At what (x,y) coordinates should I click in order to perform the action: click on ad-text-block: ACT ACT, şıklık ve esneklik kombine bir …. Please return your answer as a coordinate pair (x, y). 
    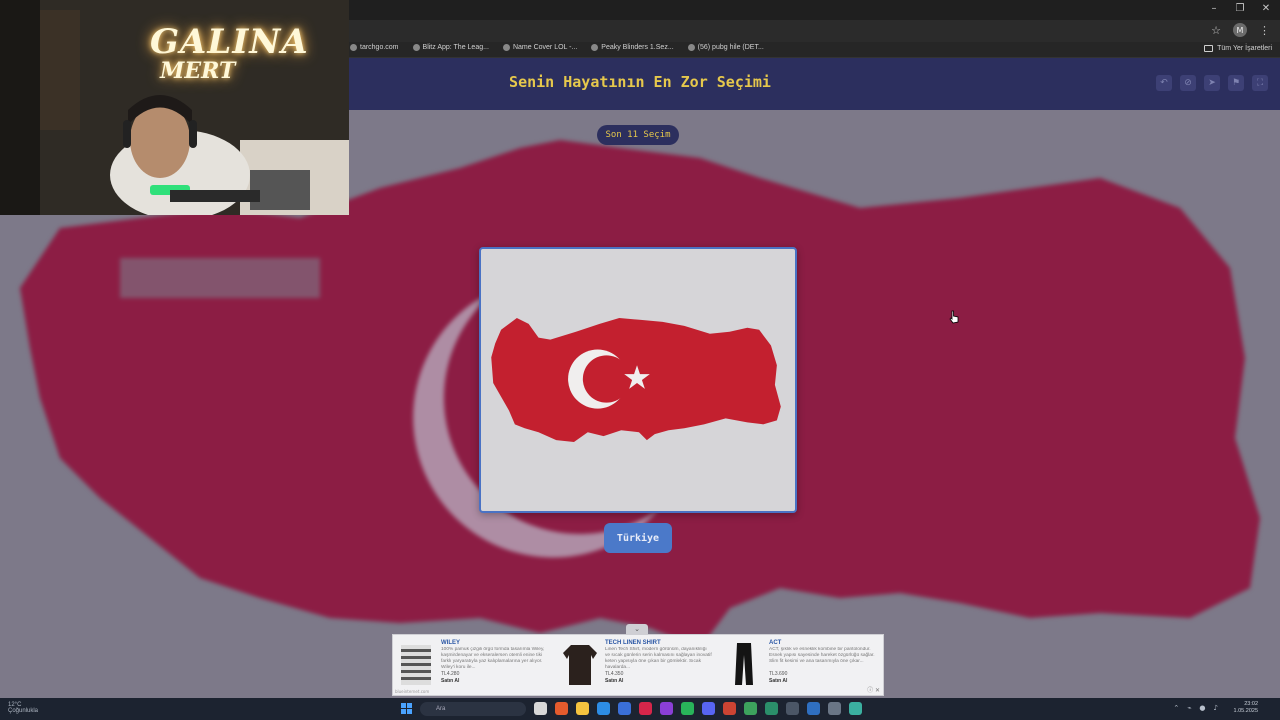
    Looking at the image, I should click on (823, 662).